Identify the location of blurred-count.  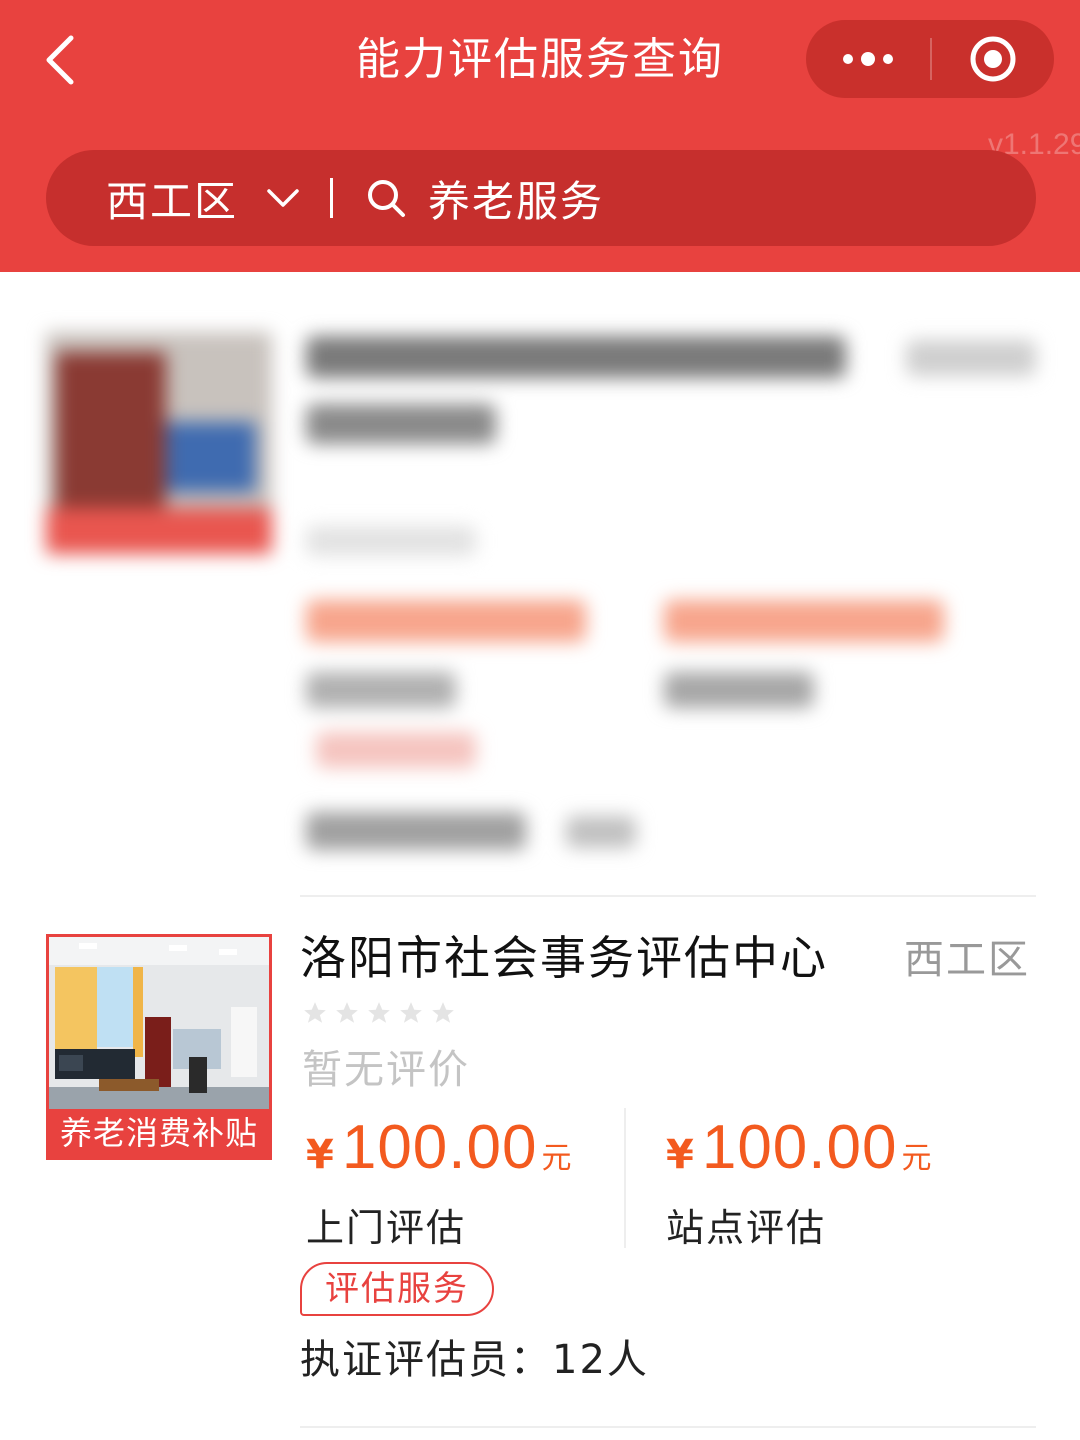
(601, 832).